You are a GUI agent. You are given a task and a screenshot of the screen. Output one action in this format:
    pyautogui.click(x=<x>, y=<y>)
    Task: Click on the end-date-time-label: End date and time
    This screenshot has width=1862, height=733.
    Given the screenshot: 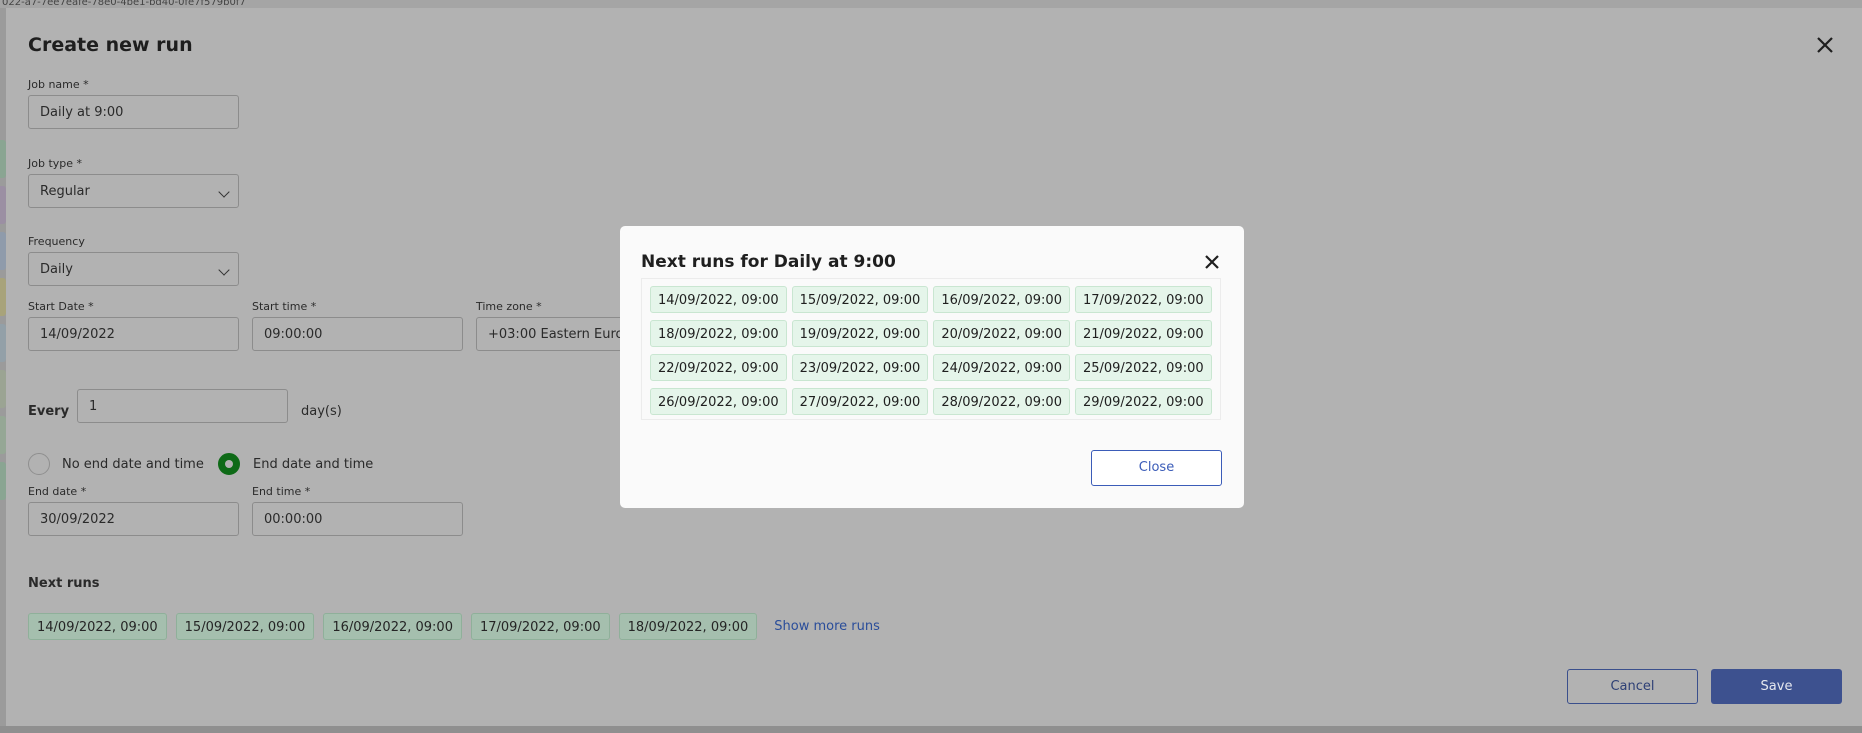 What is the action you would take?
    pyautogui.click(x=313, y=464)
    